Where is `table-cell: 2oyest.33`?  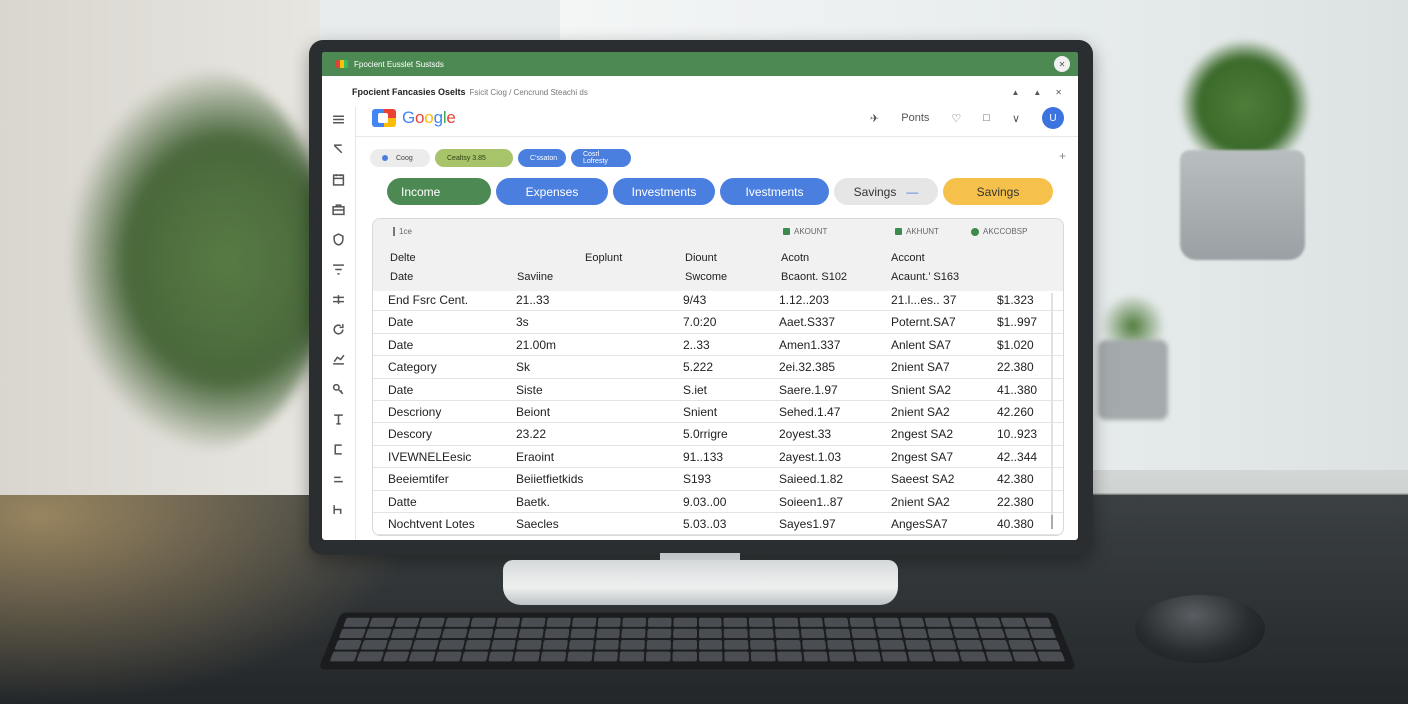
table-cell: 2oyest.33 is located at coordinates (805, 434).